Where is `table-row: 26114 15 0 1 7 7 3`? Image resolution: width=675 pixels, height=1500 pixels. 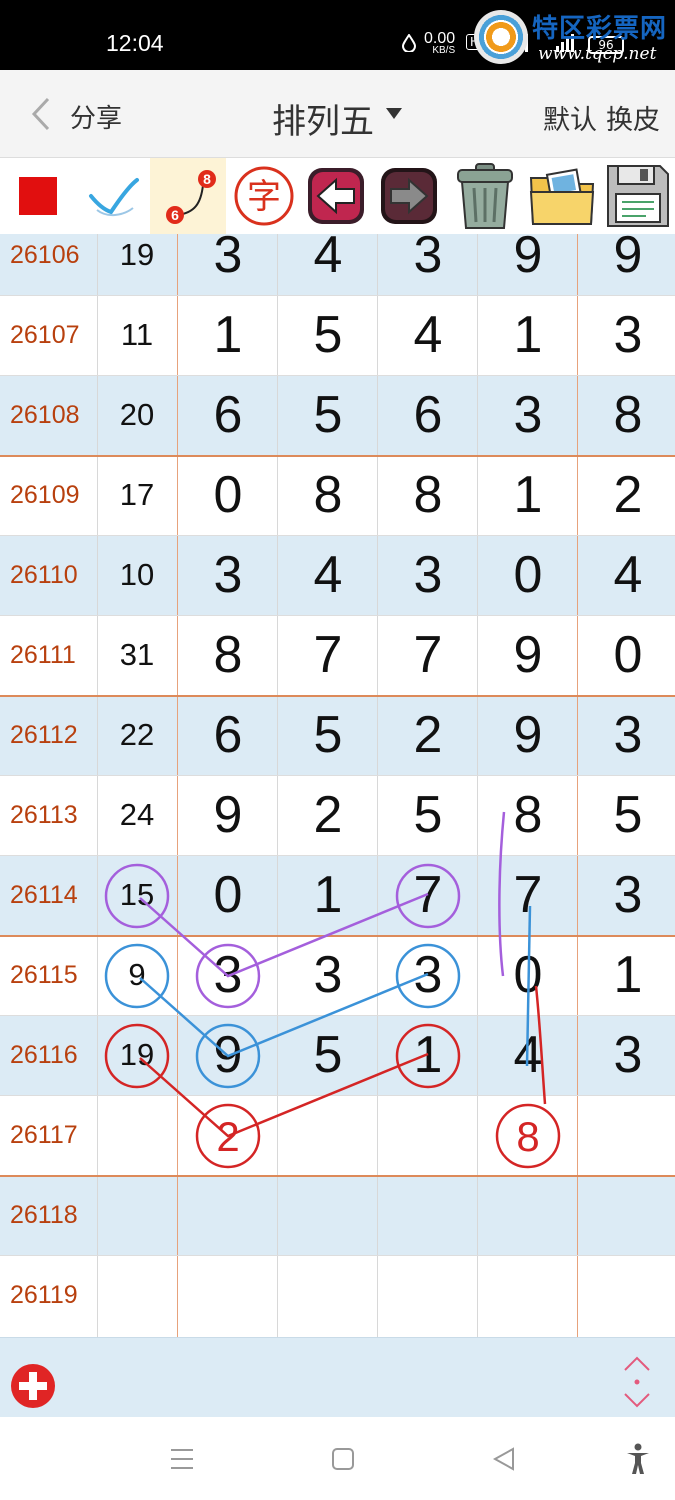
table-row: 26114 15 0 1 7 7 3 is located at coordinates (337, 895).